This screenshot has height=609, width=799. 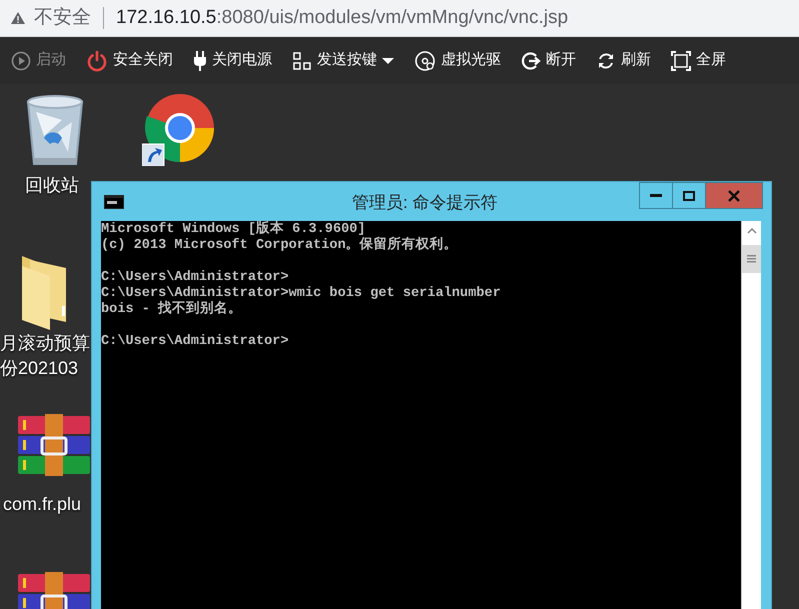 What do you see at coordinates (425, 61) in the screenshot?
I see `disc-icon` at bounding box center [425, 61].